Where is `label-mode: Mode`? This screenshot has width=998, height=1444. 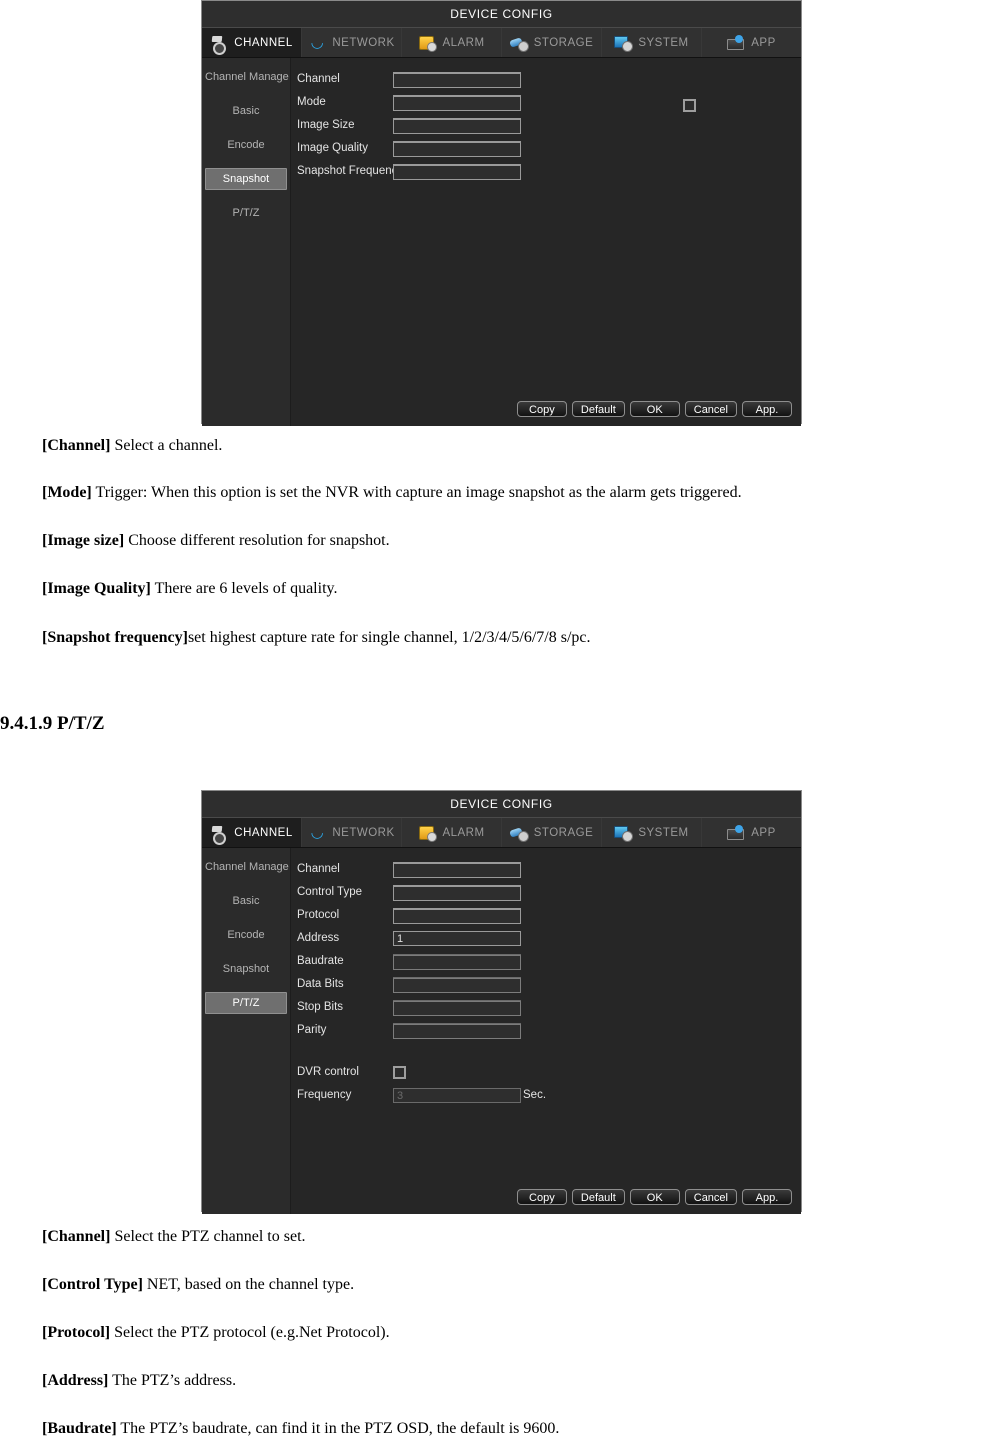
label-mode: Mode is located at coordinates (311, 102).